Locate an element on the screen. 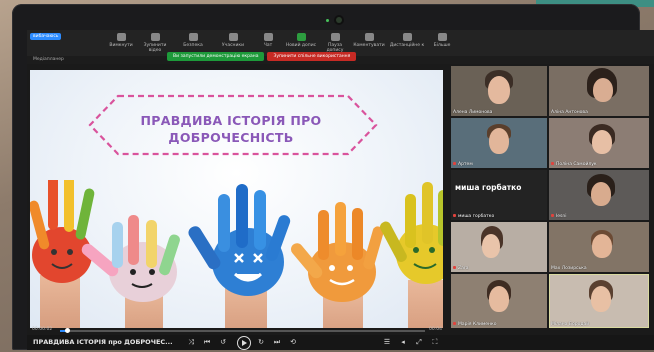 This screenshot has width=654, height=352. shield-icon is located at coordinates (193, 37).